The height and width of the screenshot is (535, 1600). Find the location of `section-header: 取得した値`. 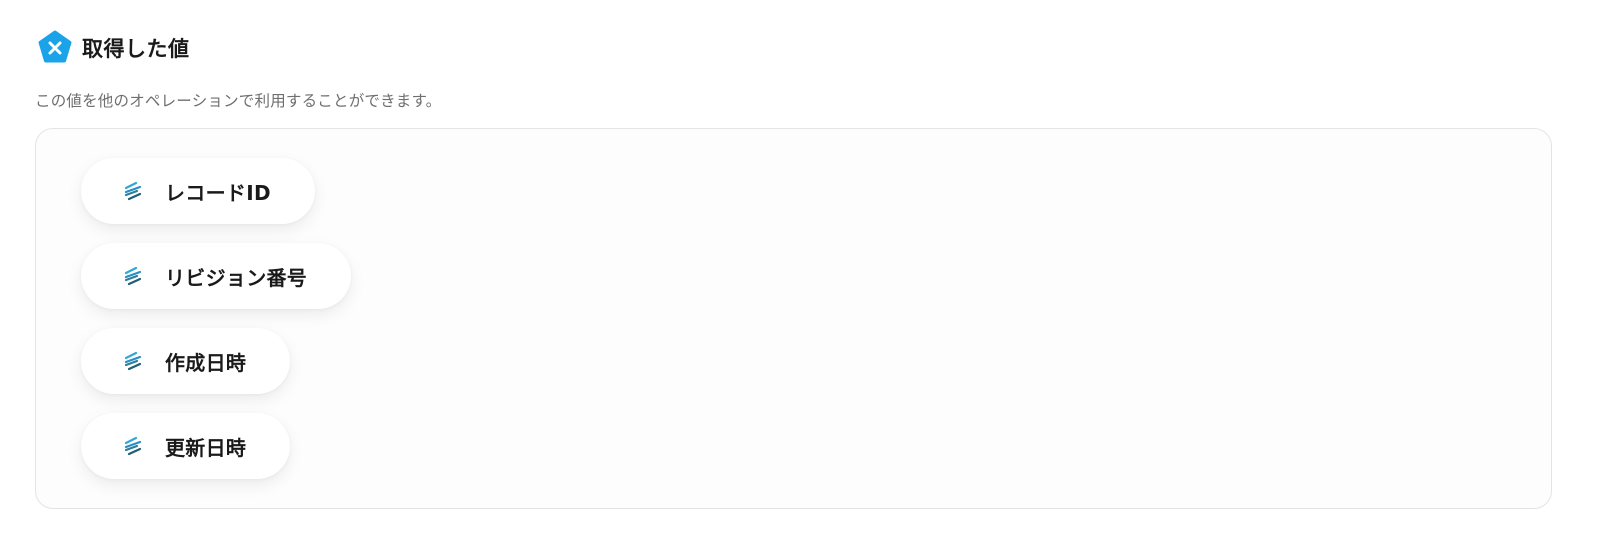

section-header: 取得した値 is located at coordinates (113, 48).